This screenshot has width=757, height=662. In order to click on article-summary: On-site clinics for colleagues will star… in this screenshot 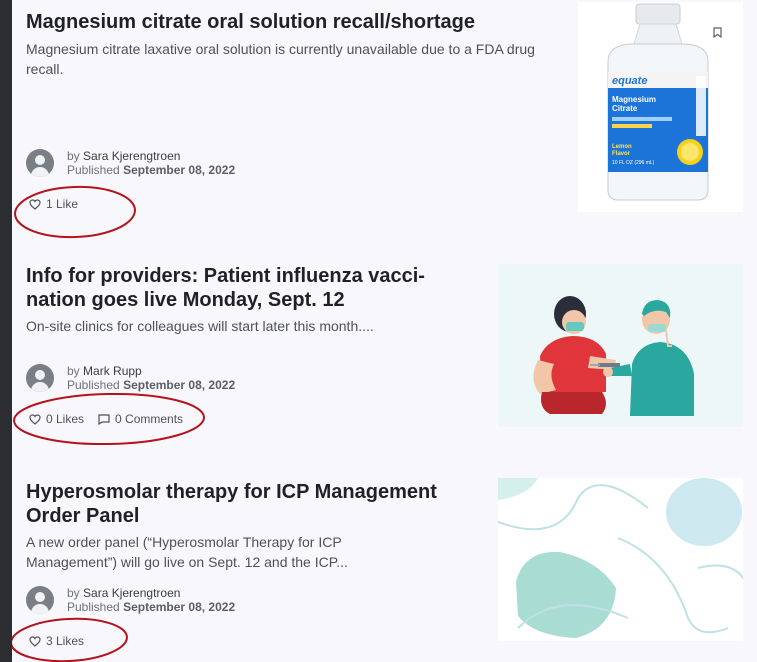, I will do `click(200, 326)`.